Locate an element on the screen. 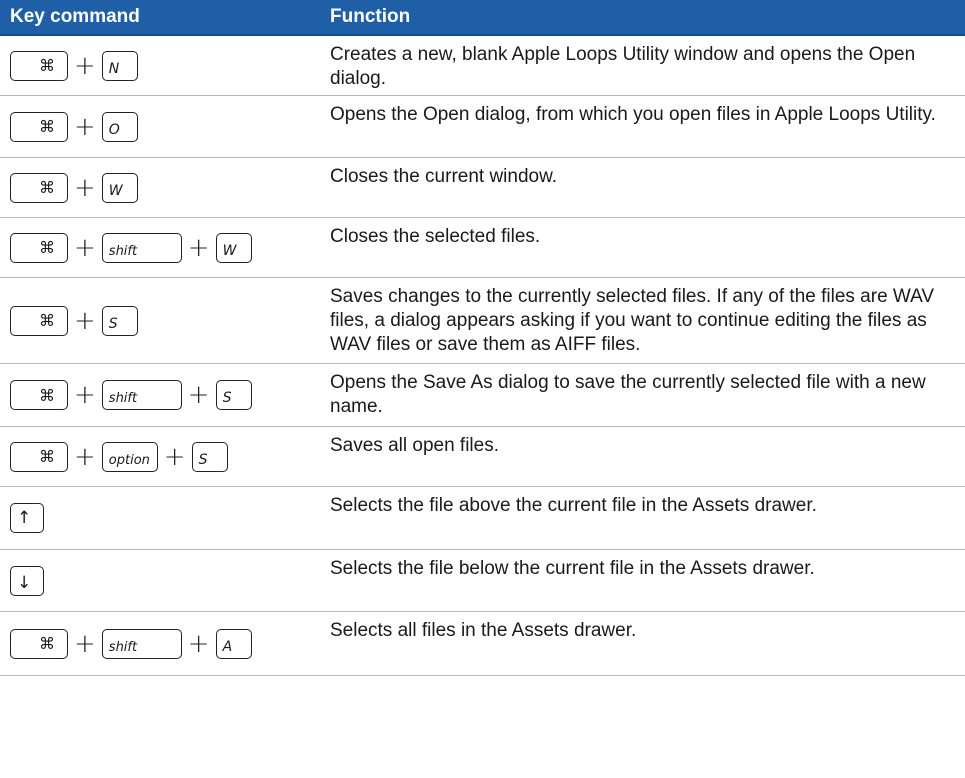  key-combo-cell: ⌘ + shift + W is located at coordinates (165, 247).